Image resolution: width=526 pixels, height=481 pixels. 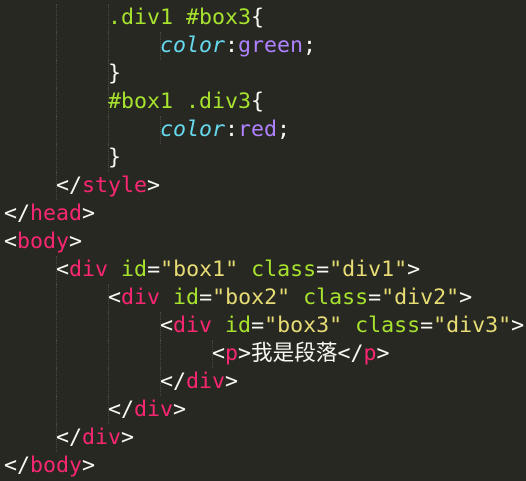 I want to click on attribute-value: "box2", so click(x=251, y=297).